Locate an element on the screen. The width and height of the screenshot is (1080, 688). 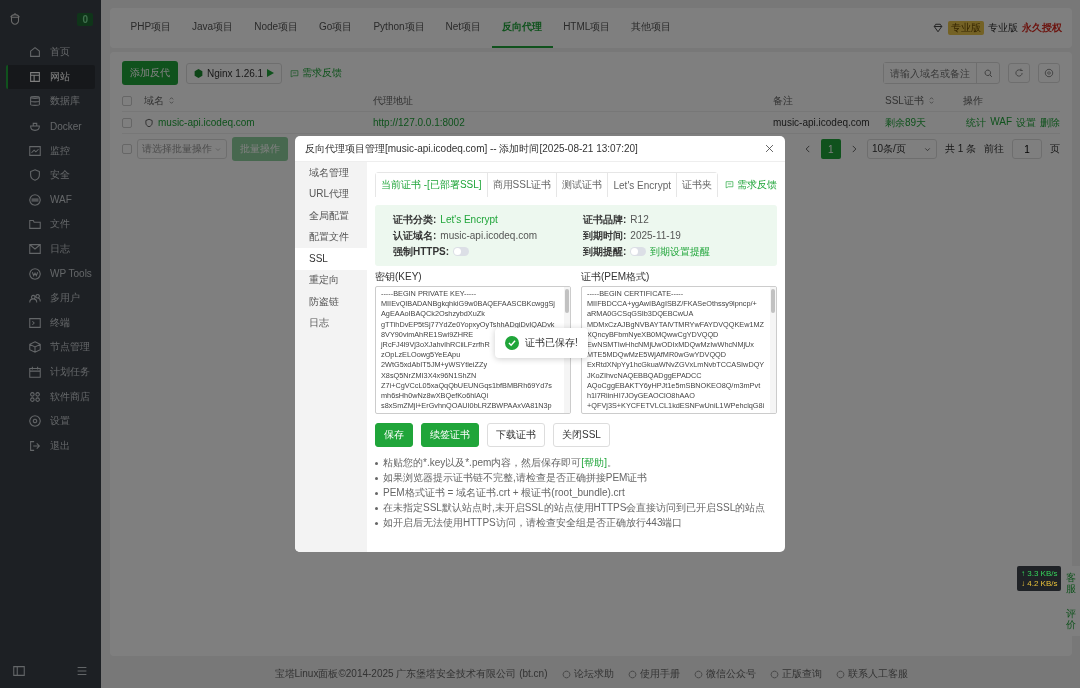
footer-link: 使用手册 is located at coordinates (653, 674).